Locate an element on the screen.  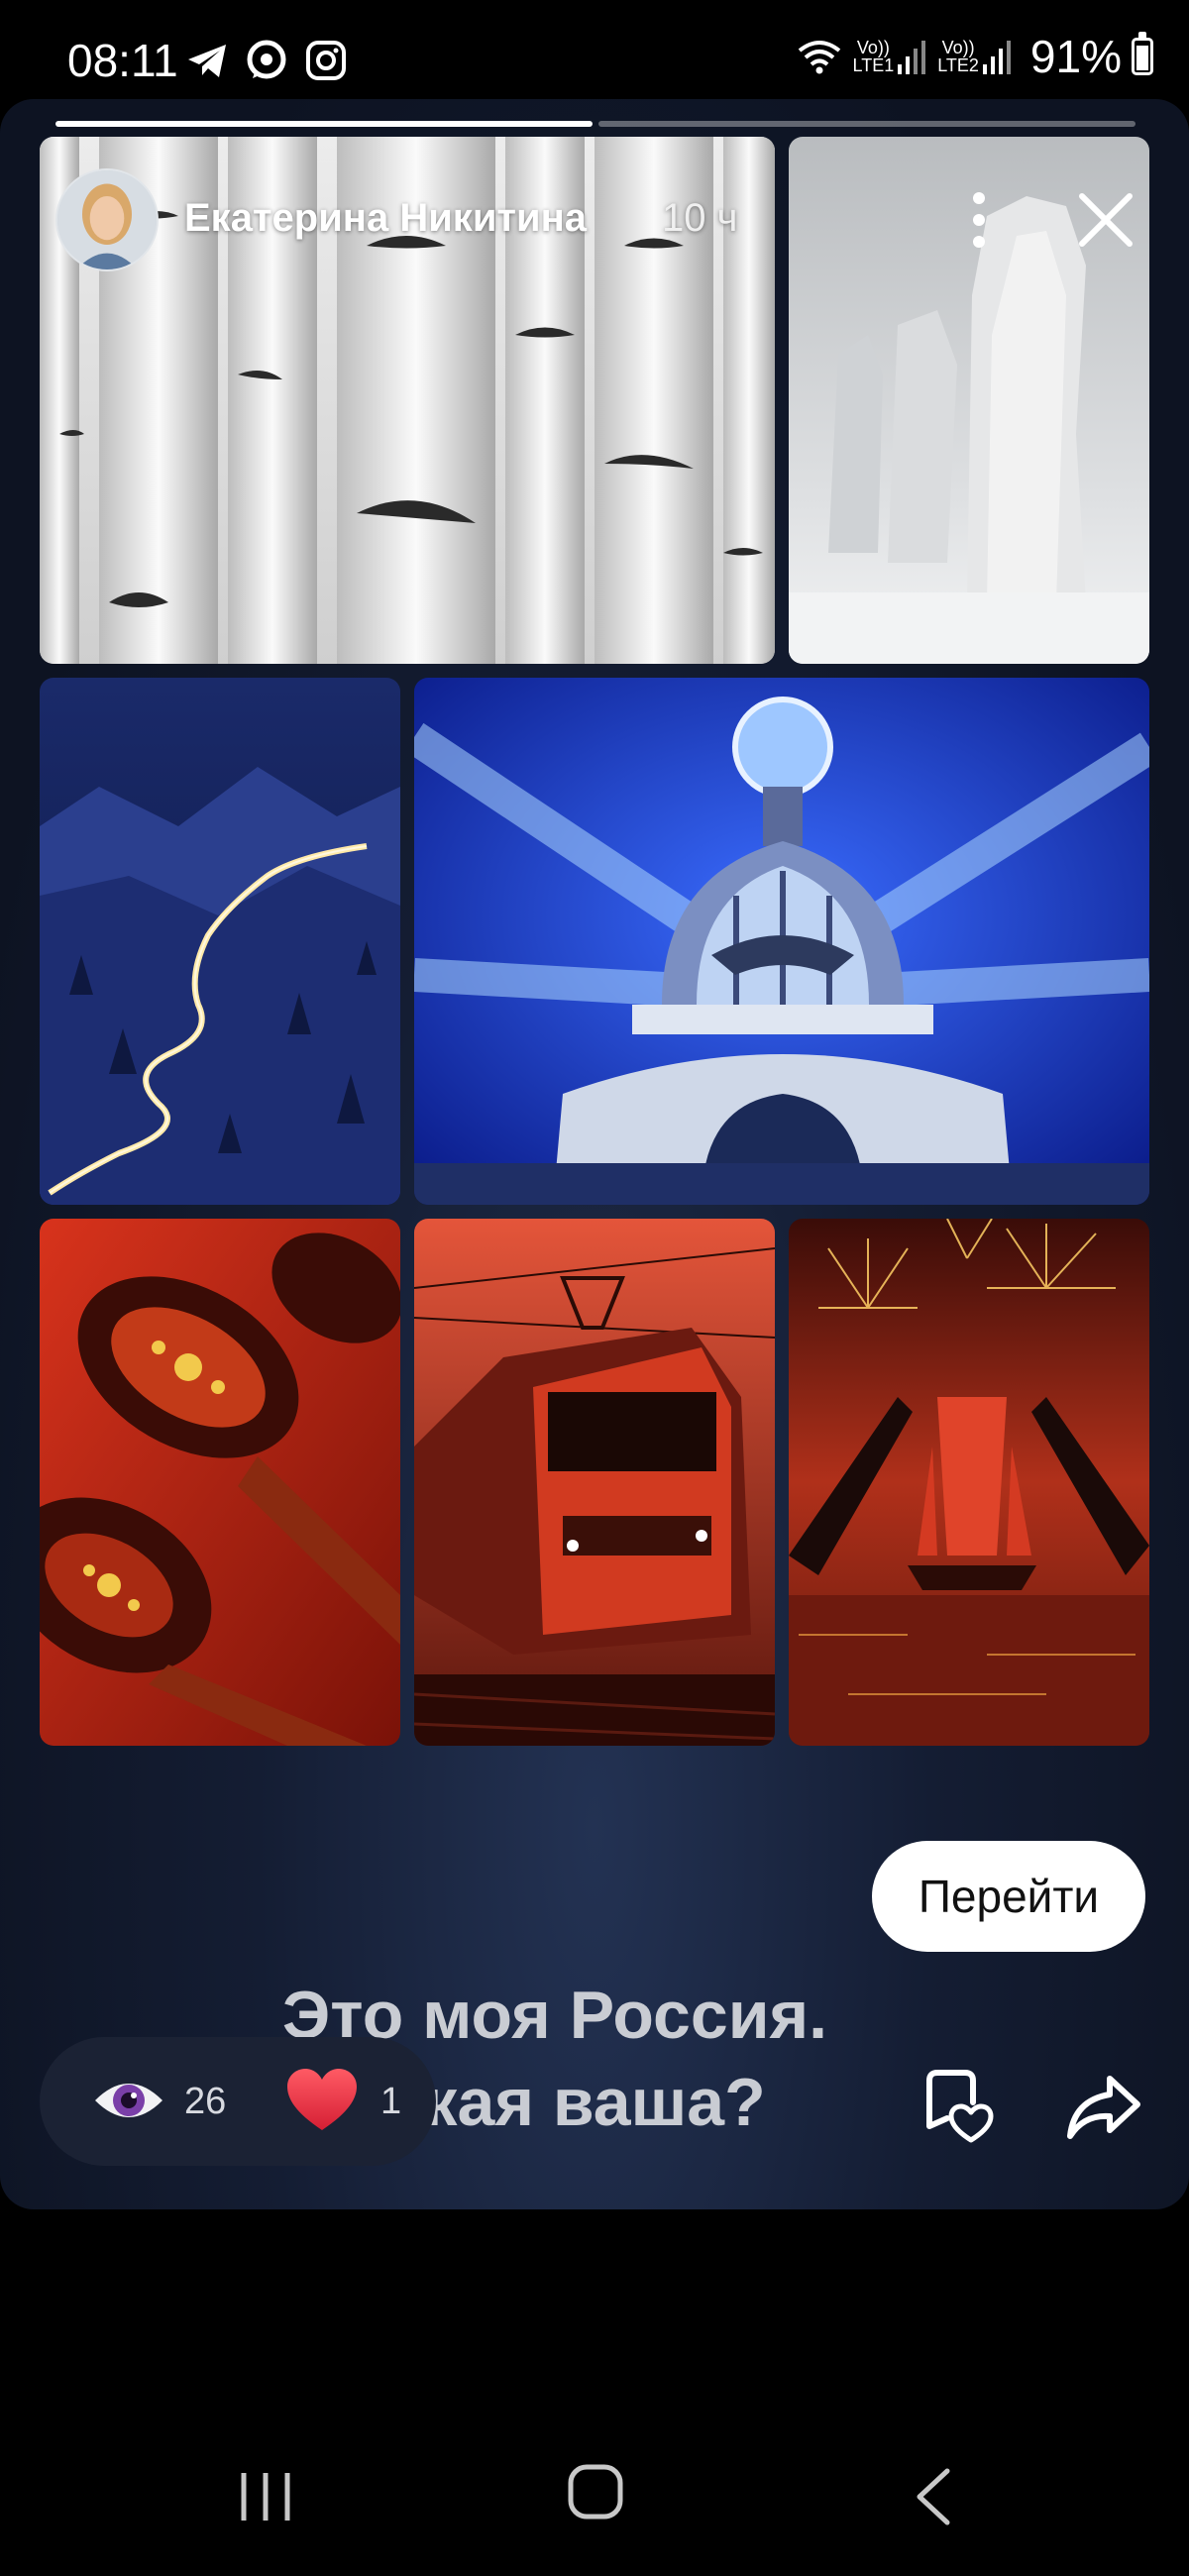
likes-count: 1 is located at coordinates (391, 2102).